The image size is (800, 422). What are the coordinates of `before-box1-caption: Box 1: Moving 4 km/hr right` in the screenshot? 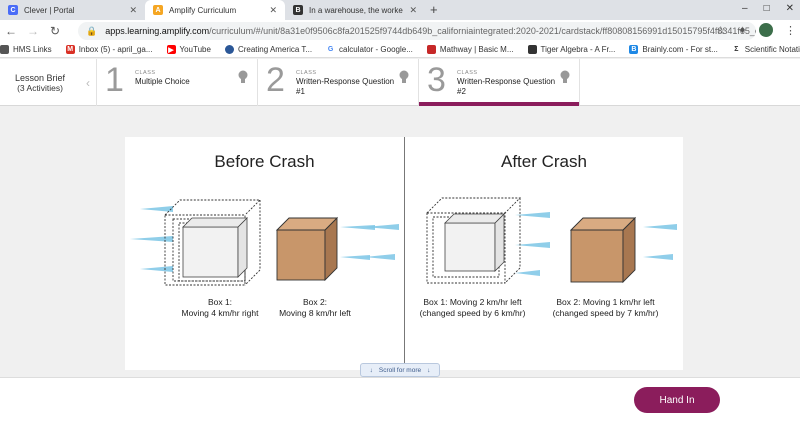 It's located at (220, 308).